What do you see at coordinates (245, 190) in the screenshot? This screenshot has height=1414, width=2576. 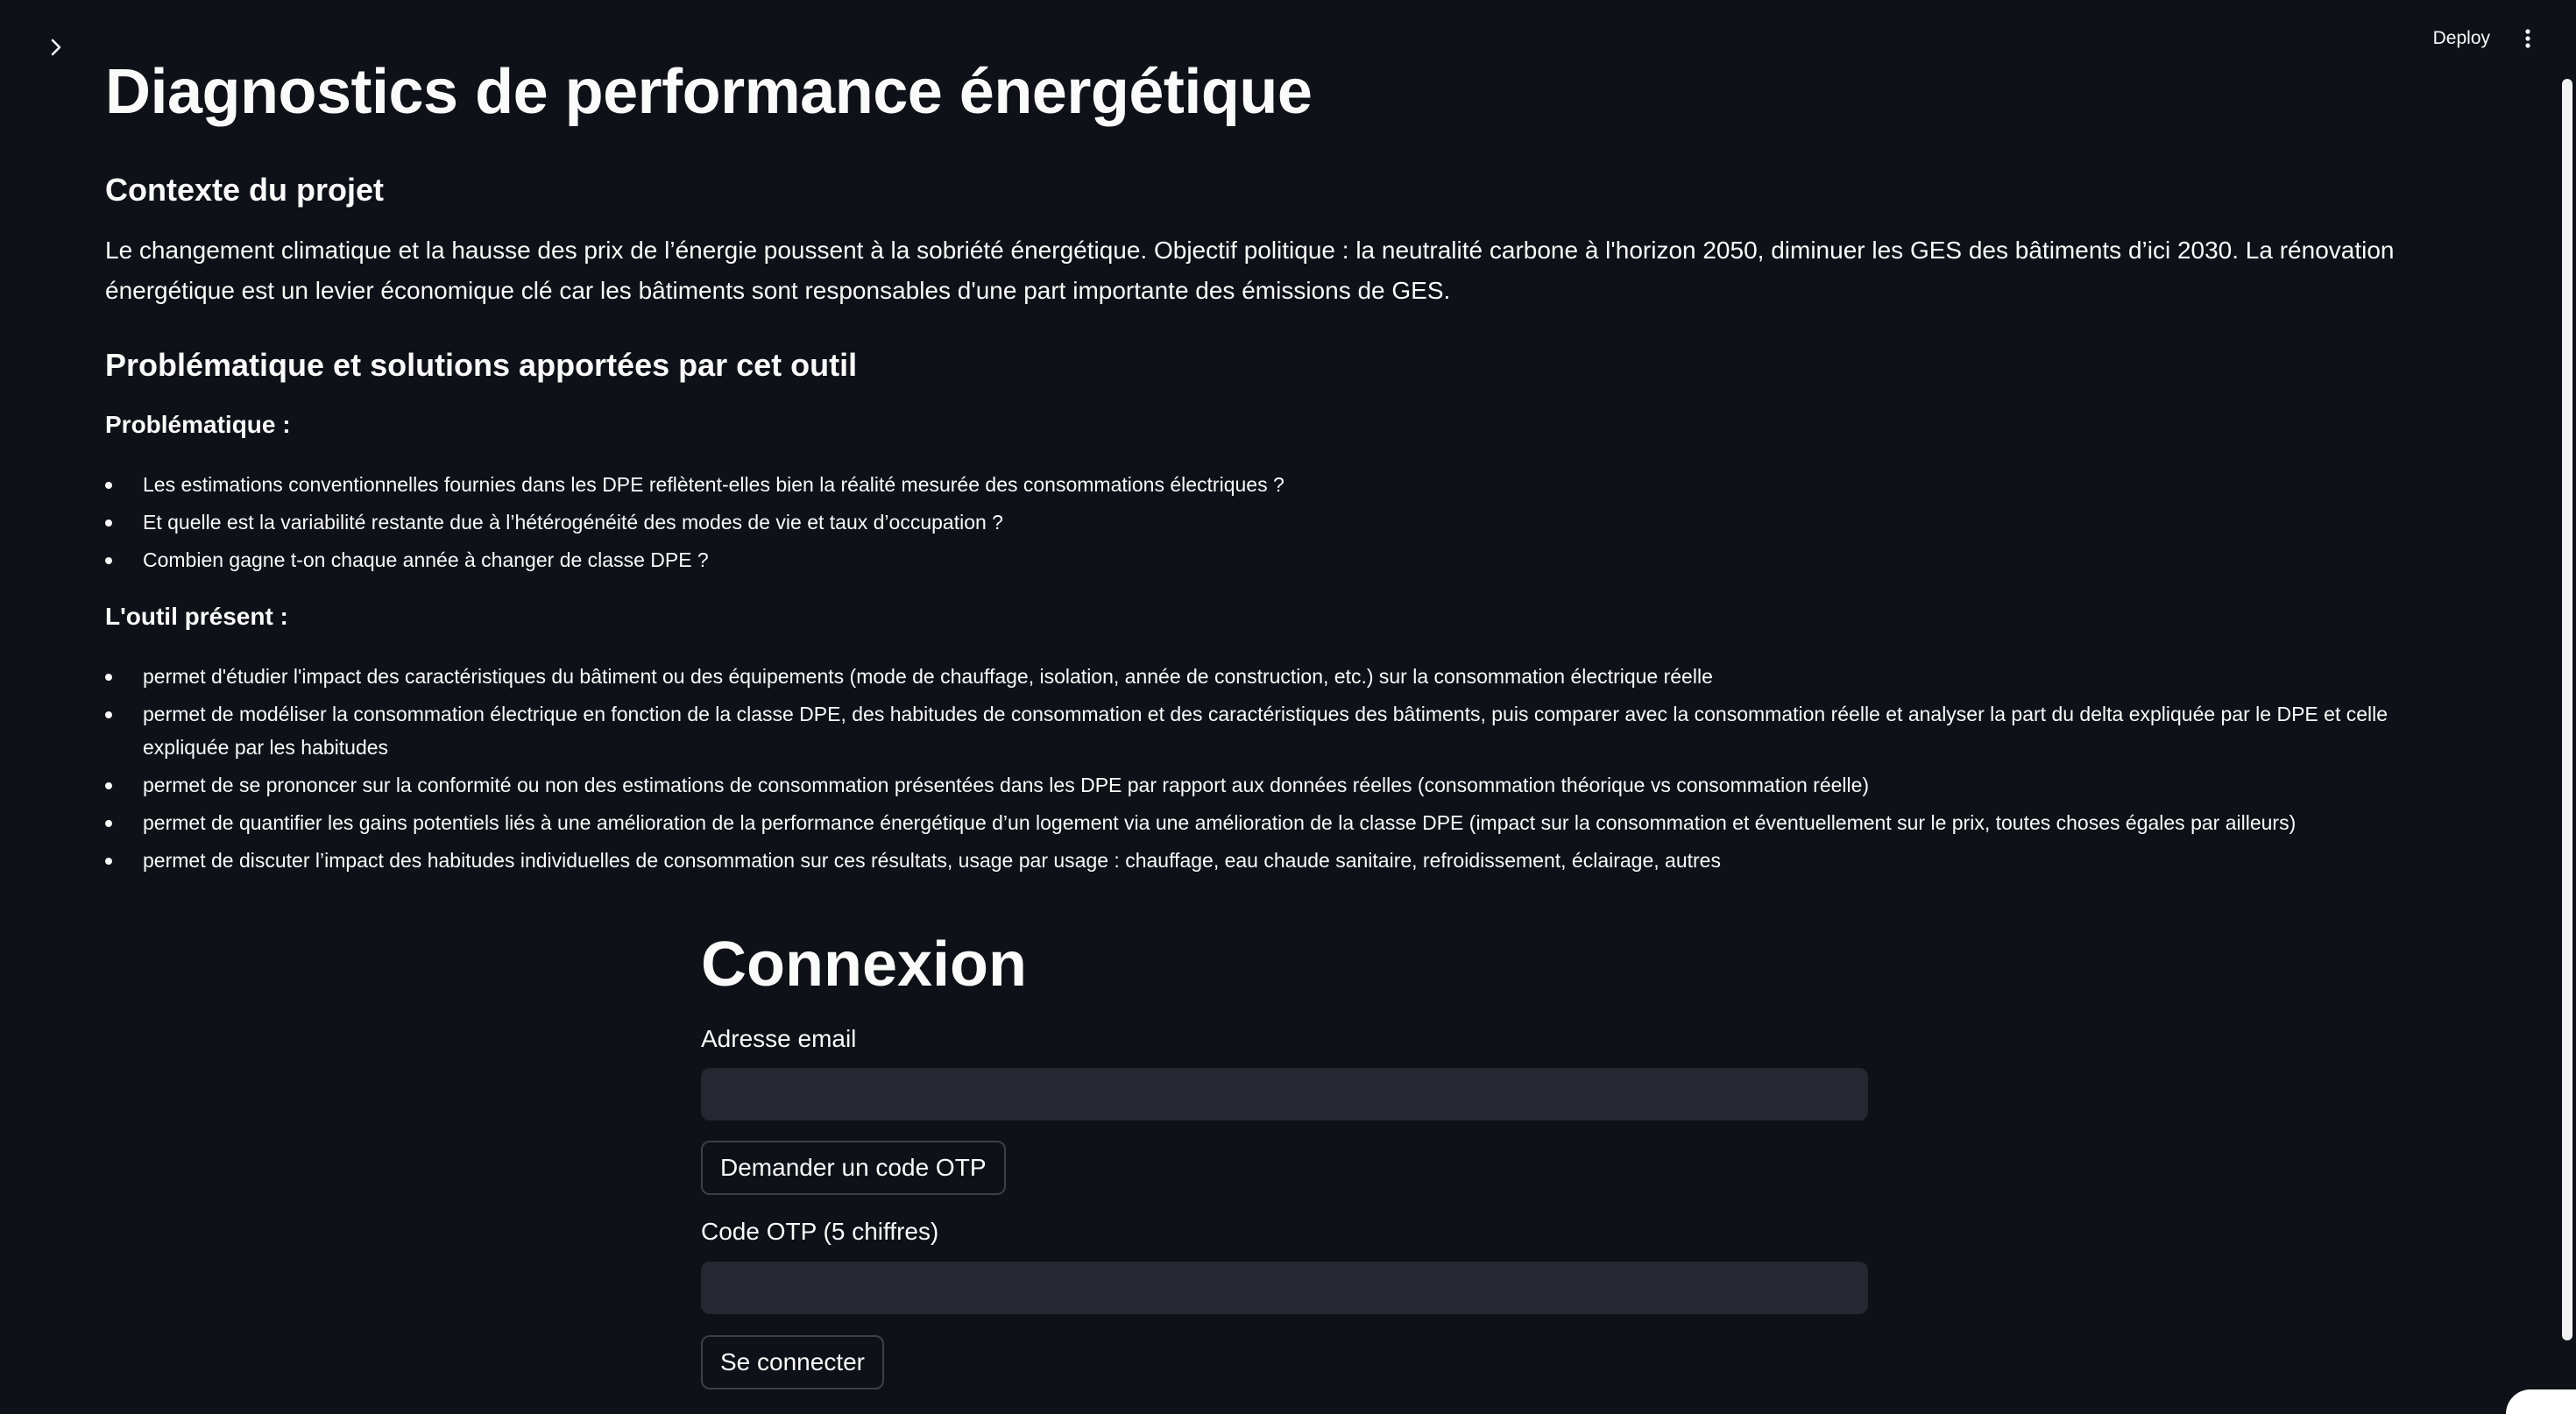 I see `context-heading: Contexte du projet` at bounding box center [245, 190].